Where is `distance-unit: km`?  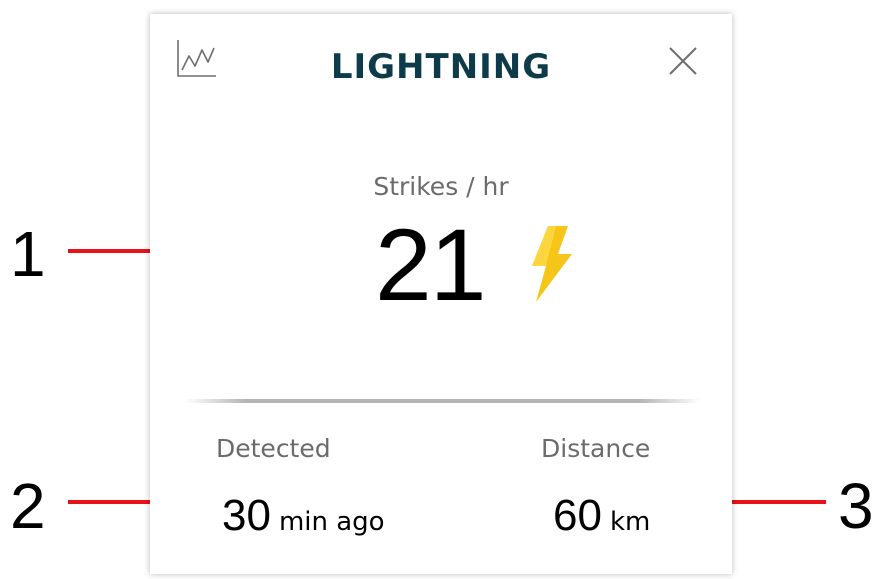 distance-unit: km is located at coordinates (630, 522).